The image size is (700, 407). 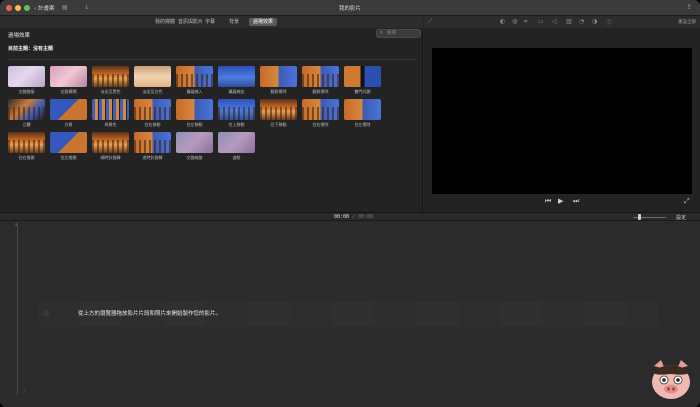 I want to click on fullscreen-icon: ⤢, so click(x=687, y=201).